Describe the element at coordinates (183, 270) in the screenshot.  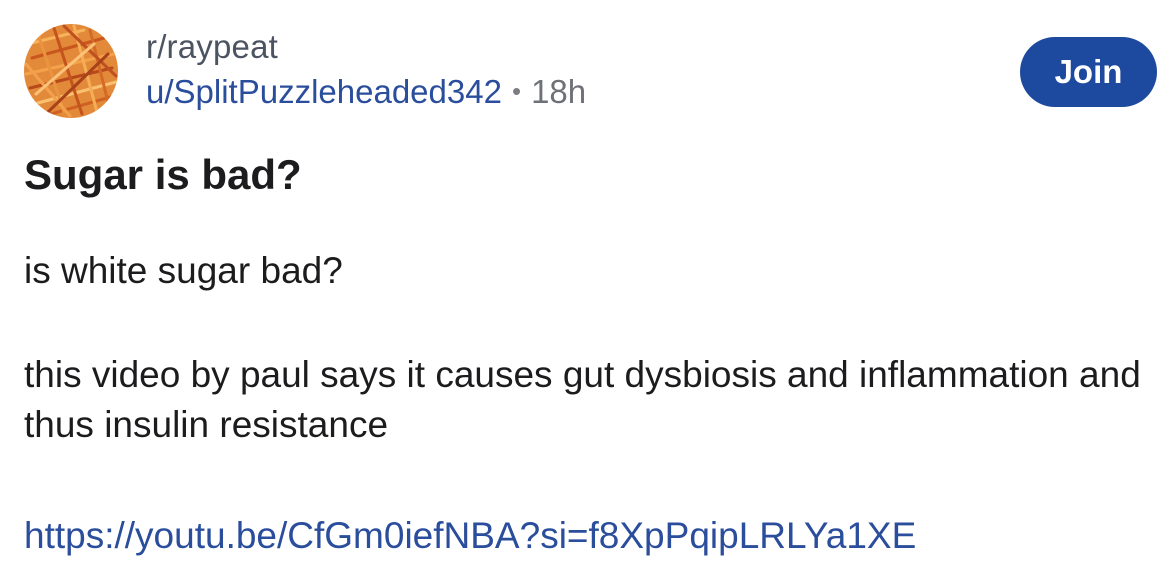
I see `body-paragraph: is white sugar bad?` at that location.